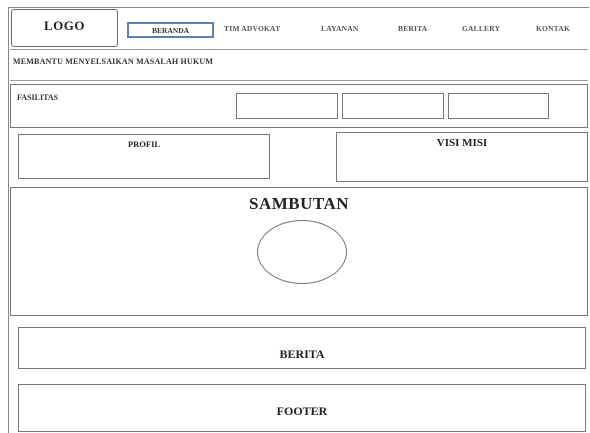  What do you see at coordinates (299, 80) in the screenshot?
I see `tagline-divider` at bounding box center [299, 80].